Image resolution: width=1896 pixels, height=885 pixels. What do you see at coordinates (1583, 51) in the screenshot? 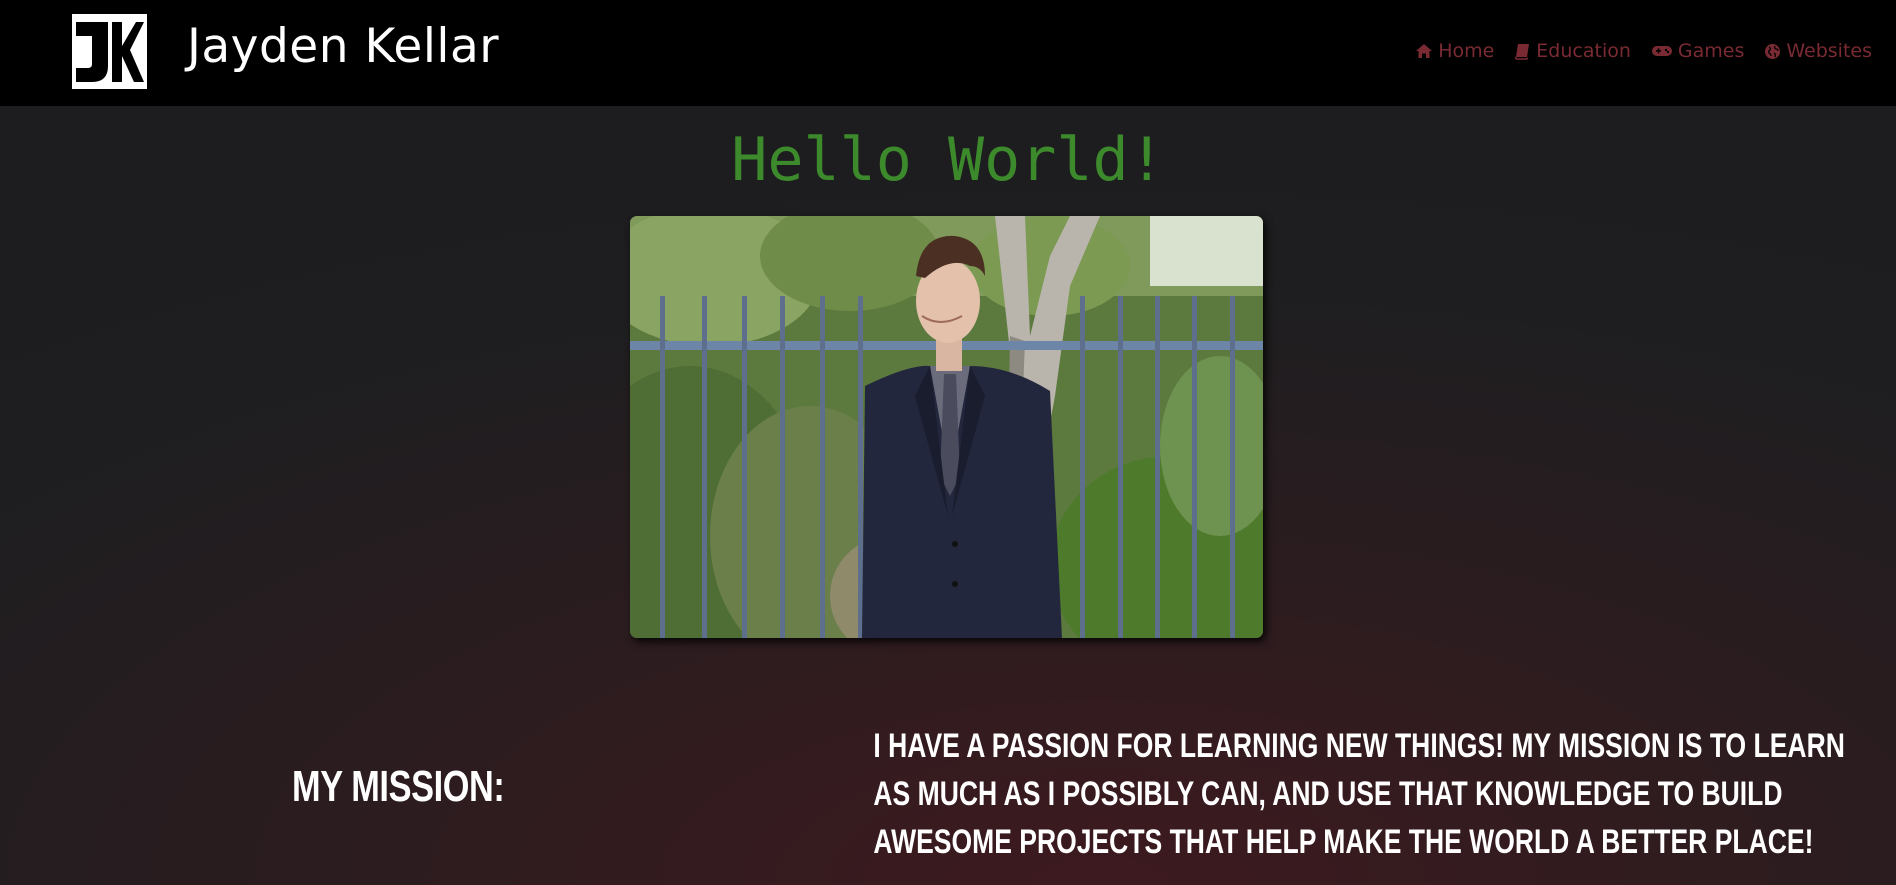
I see `nav-education-label: Education` at bounding box center [1583, 51].